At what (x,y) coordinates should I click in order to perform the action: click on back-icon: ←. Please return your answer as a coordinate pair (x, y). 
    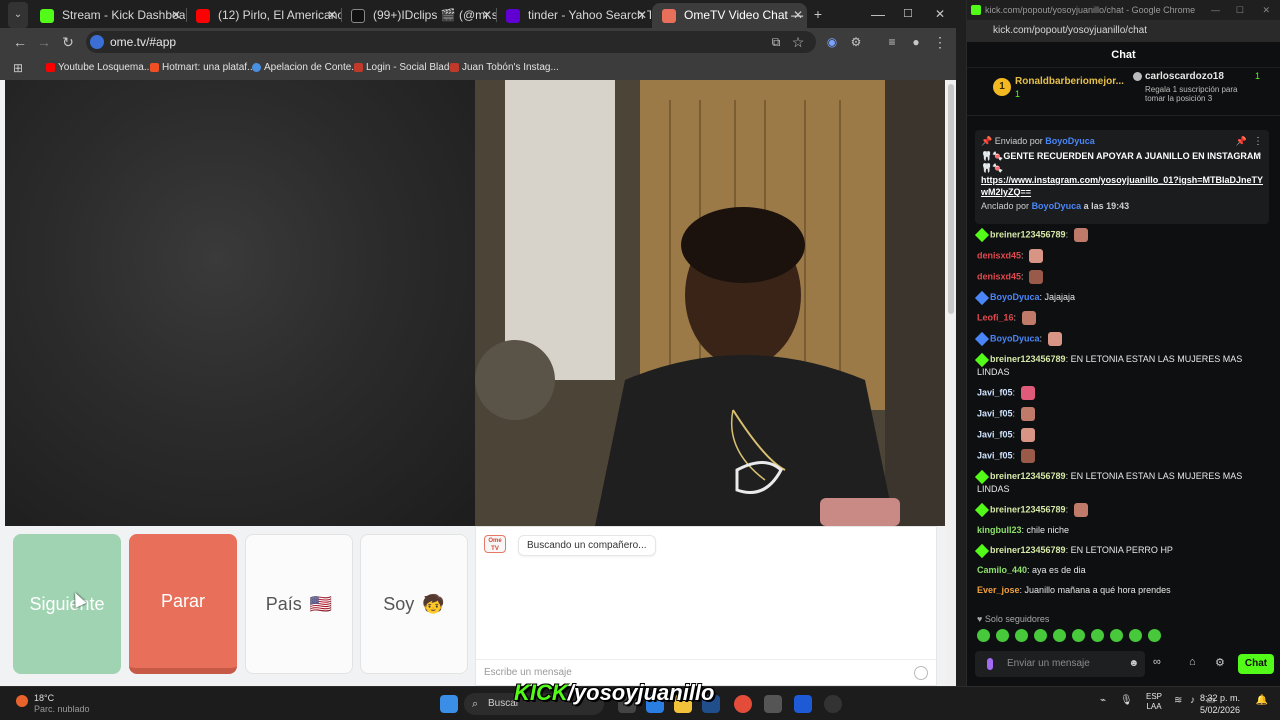
    Looking at the image, I should click on (20, 42).